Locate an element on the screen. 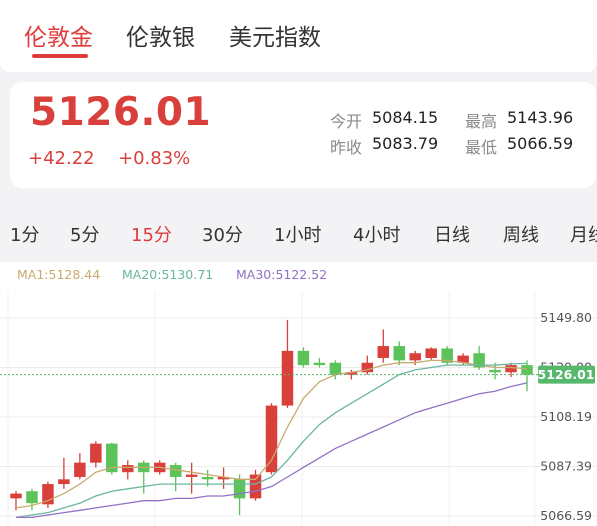 Image resolution: width=597 pixels, height=526 pixels. price-change-percent: +0.83% is located at coordinates (154, 158).